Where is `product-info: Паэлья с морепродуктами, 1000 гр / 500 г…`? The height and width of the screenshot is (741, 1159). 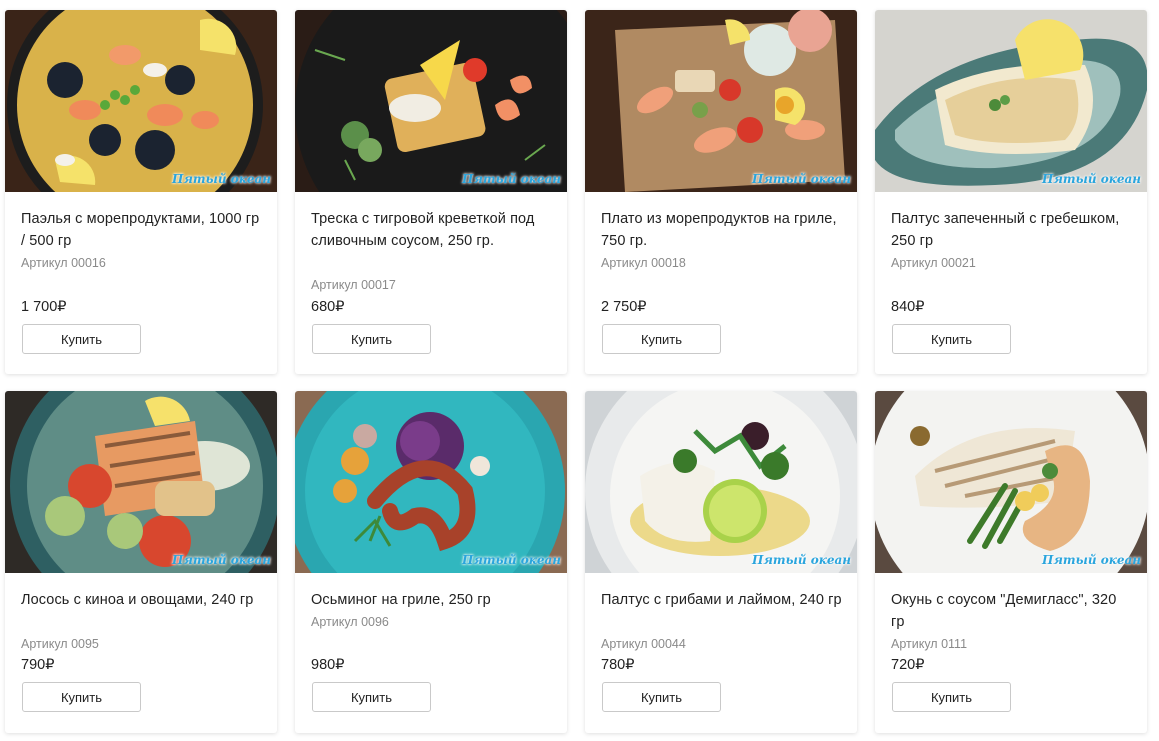
product-info: Паэлья с морепродуктами, 1000 гр / 500 г… is located at coordinates (141, 283).